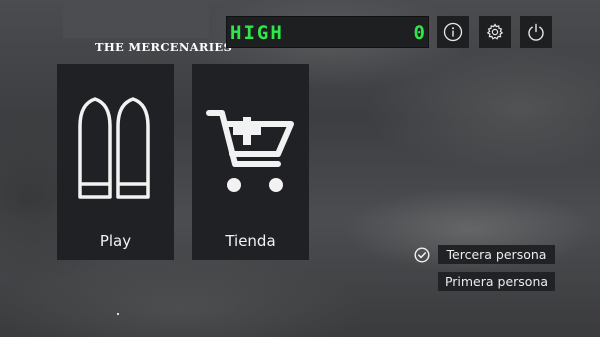 The image size is (600, 337). I want to click on third-person-option: Tercera persona, so click(496, 254).